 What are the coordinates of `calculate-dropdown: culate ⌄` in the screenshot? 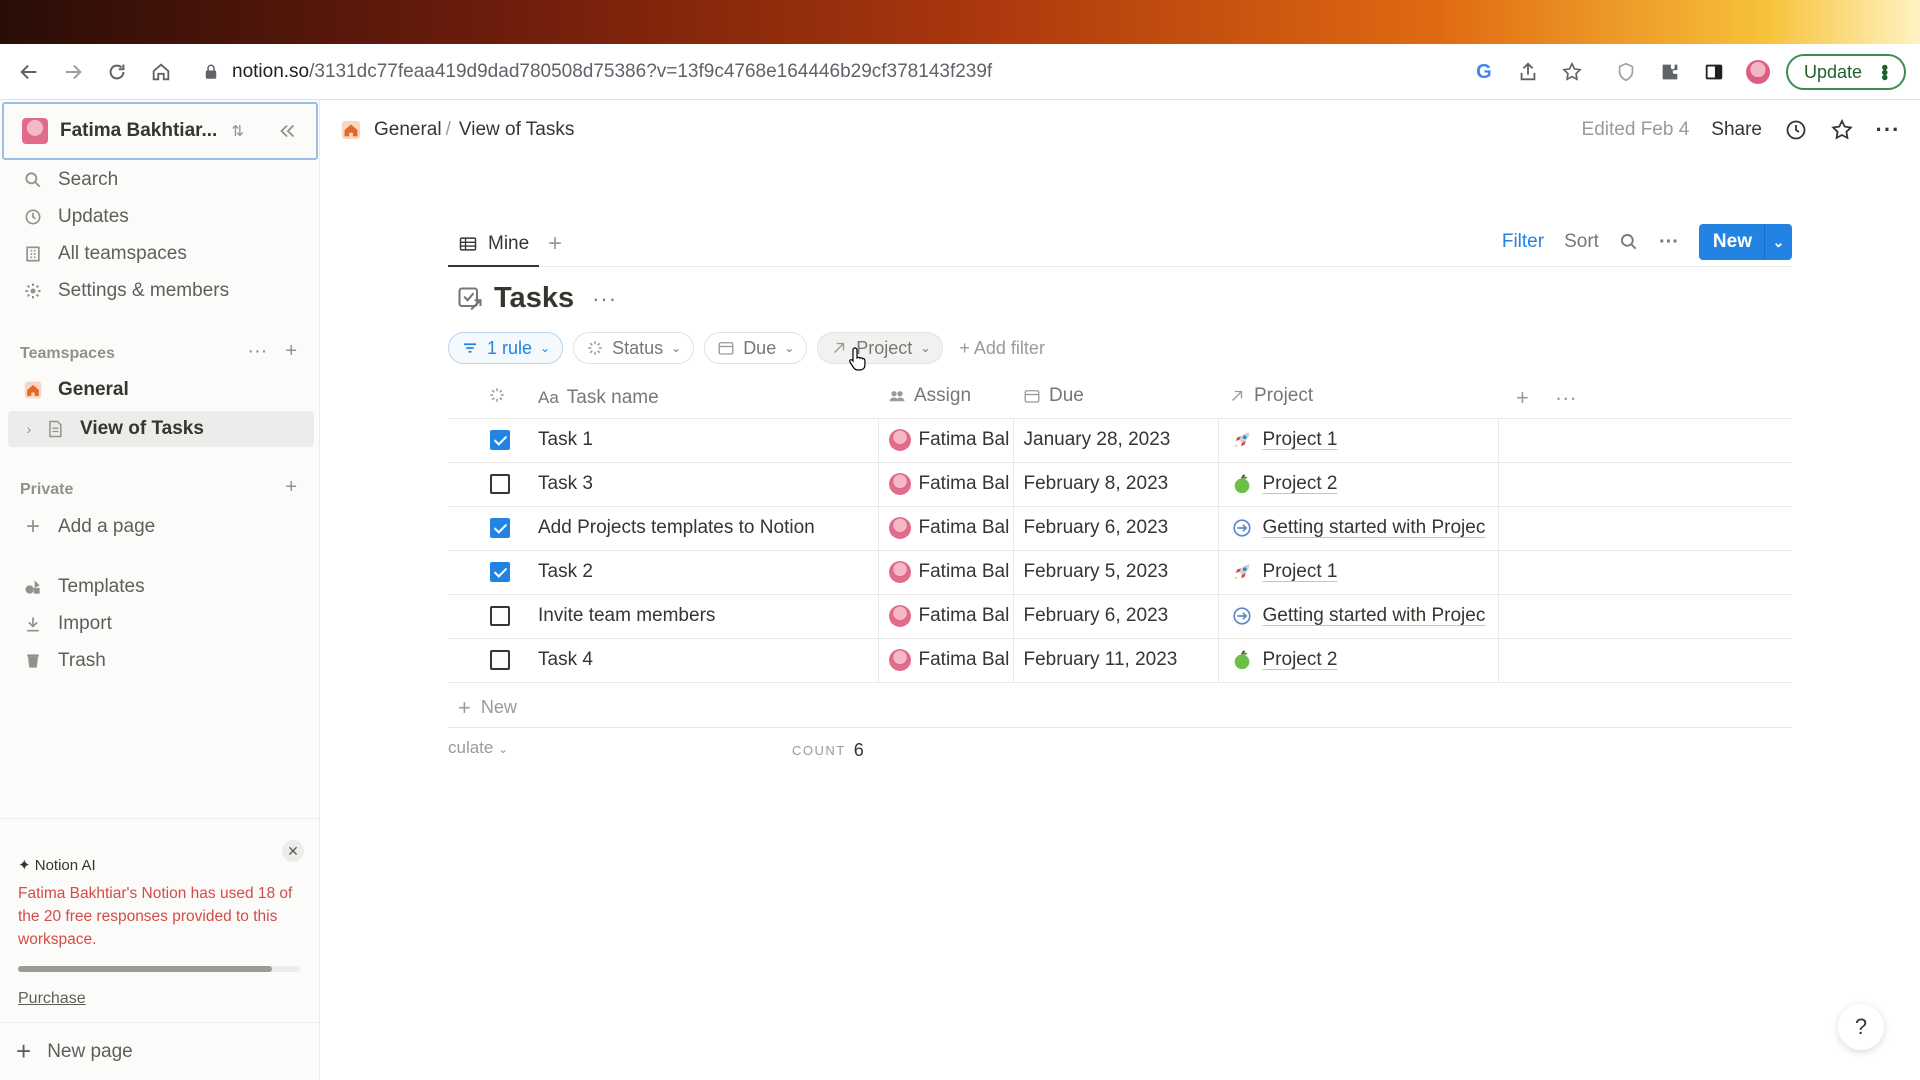 It's located at (478, 748).